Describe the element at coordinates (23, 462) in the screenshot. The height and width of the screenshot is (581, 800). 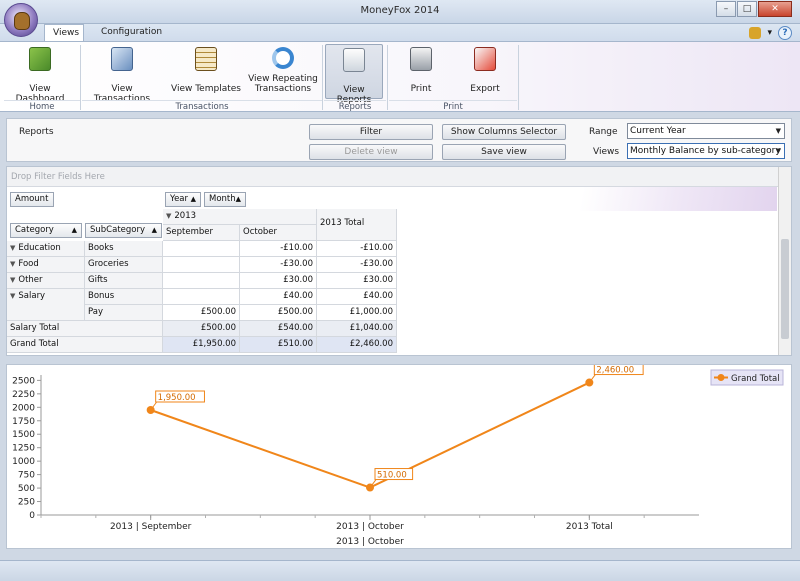
I see `y-tick-label: 1000` at that location.